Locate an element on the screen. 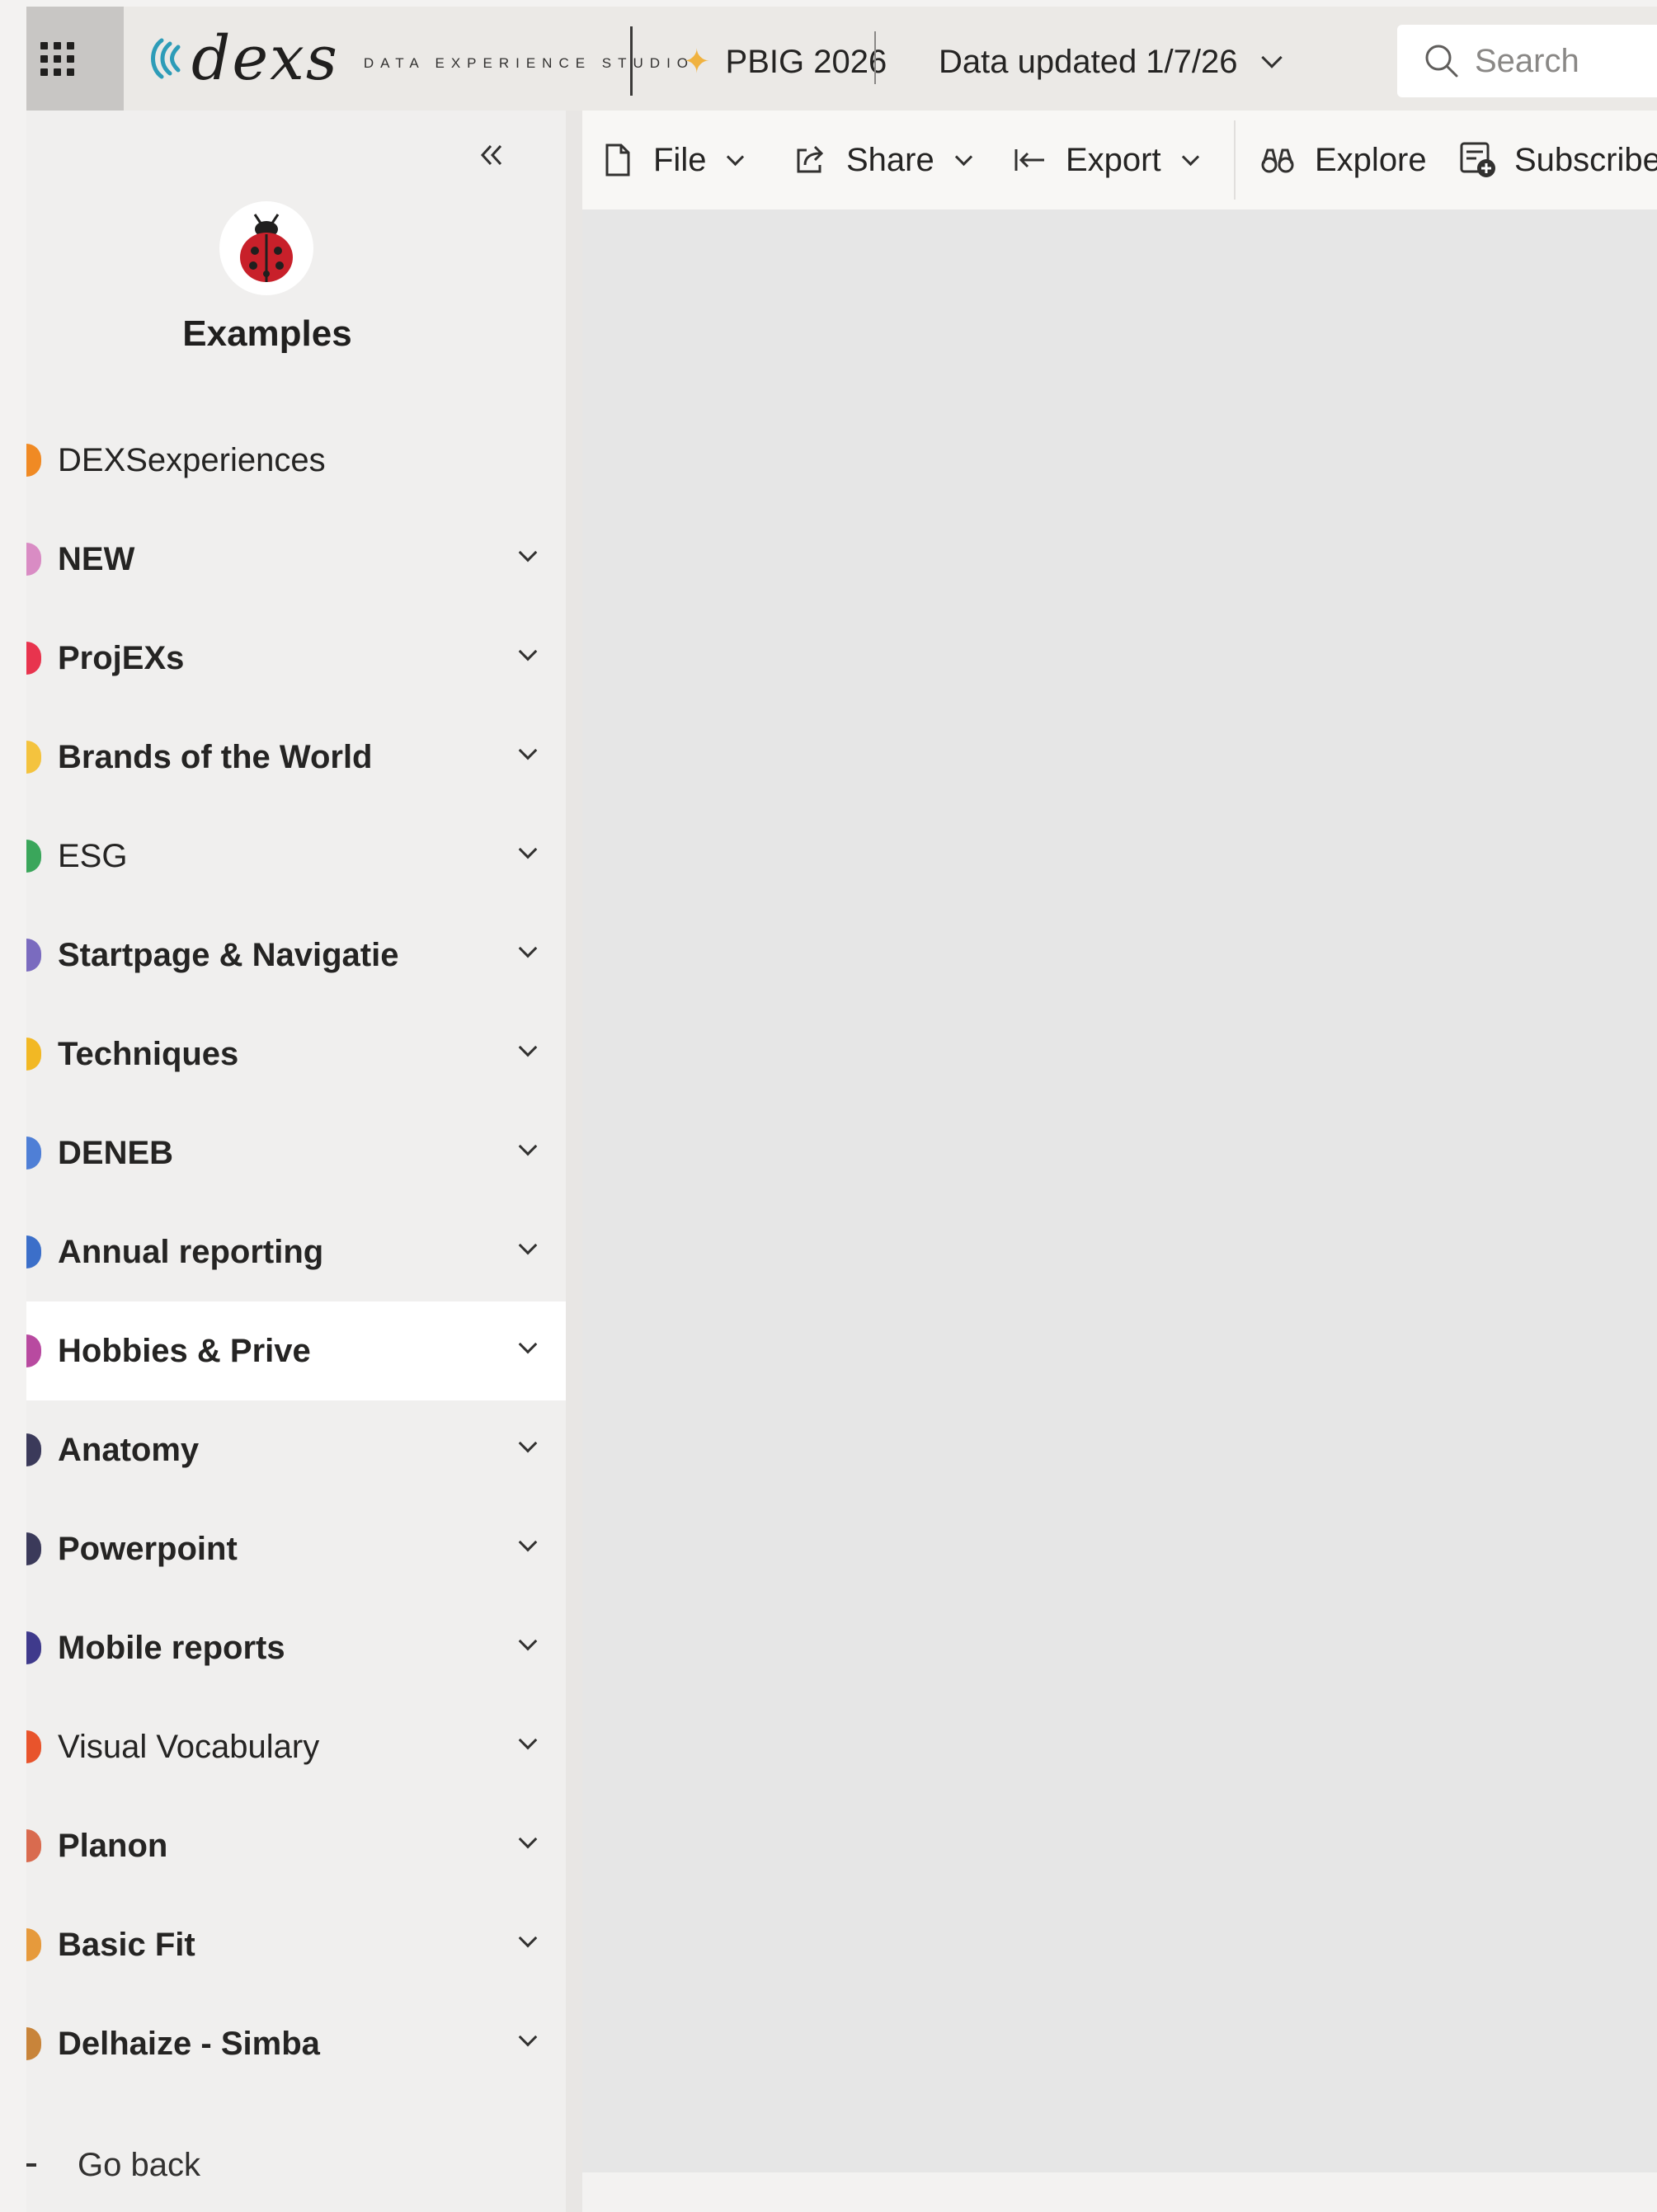 This screenshot has width=1657, height=2212. nav-item-label: Annual reporting is located at coordinates (191, 1251).